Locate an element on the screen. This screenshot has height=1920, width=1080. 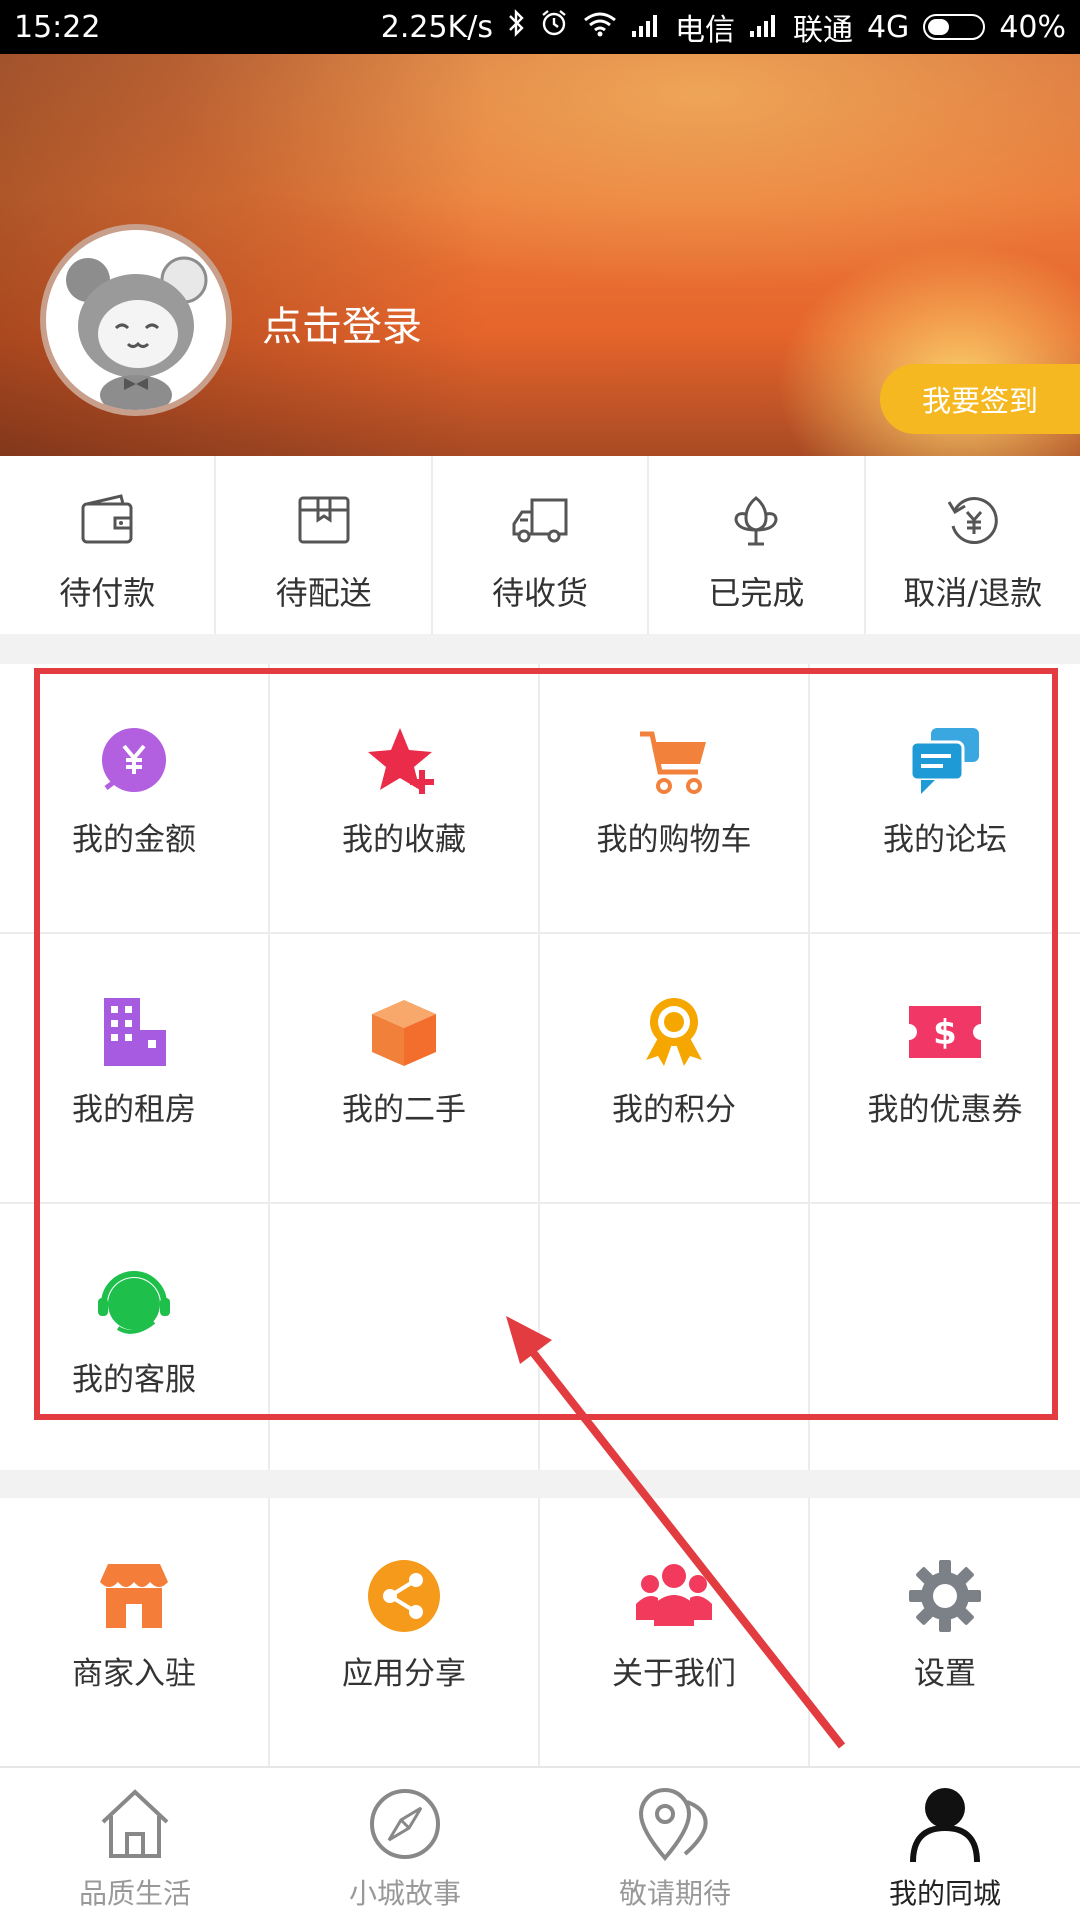
tab-town-stories: 小城故事 is located at coordinates (405, 1844).